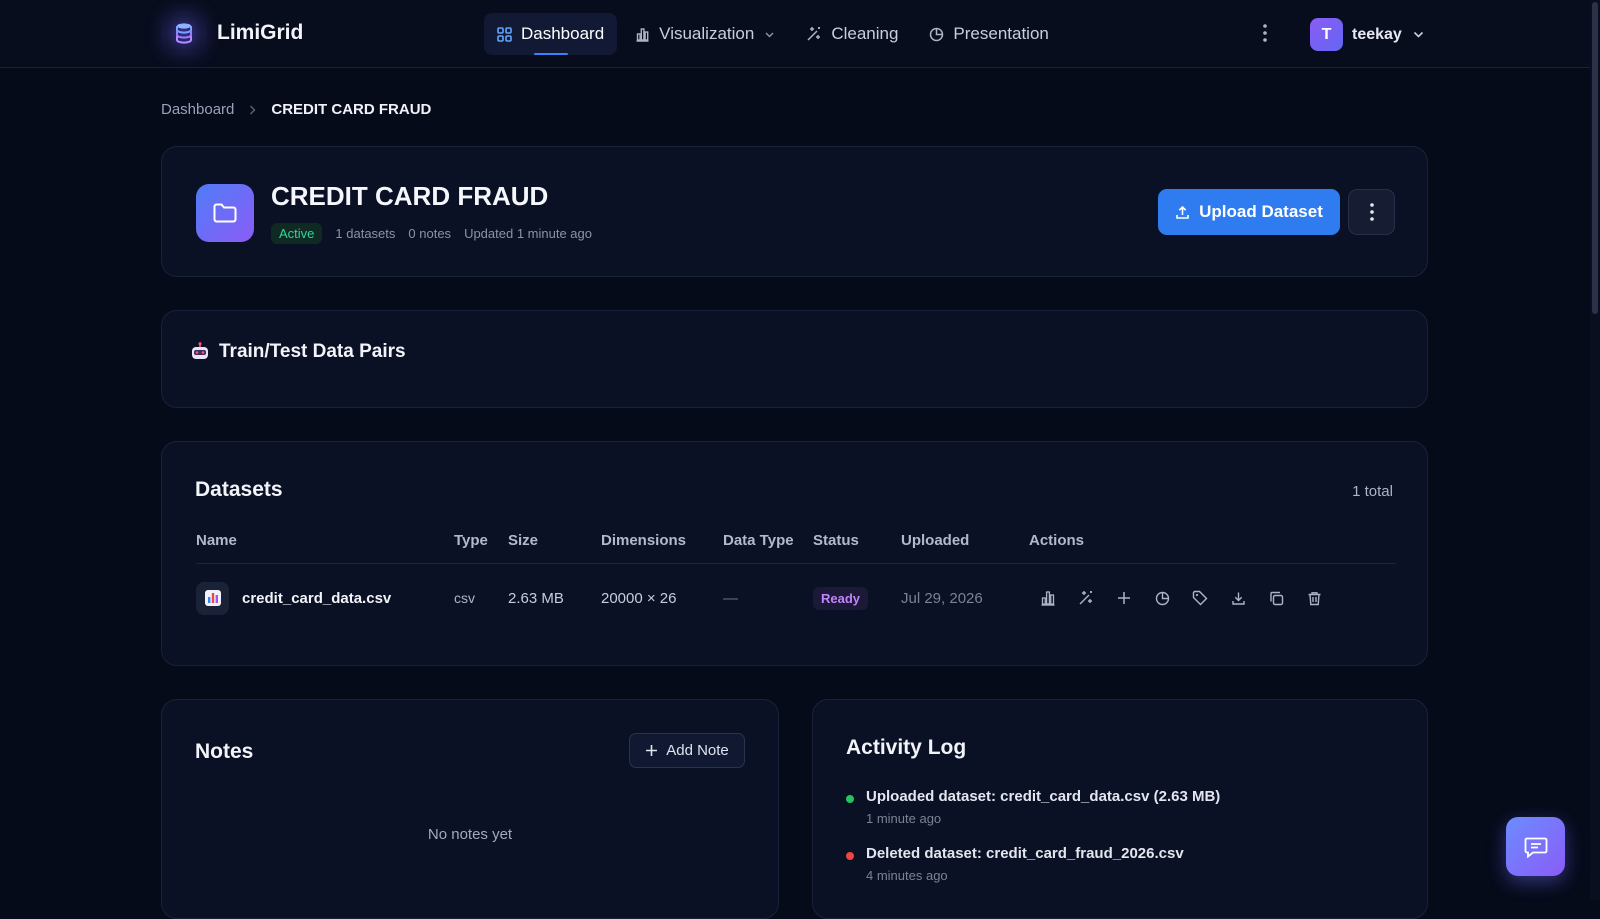 Image resolution: width=1600 pixels, height=919 pixels. Describe the element at coordinates (200, 350) in the screenshot. I see `robot-icon` at that location.